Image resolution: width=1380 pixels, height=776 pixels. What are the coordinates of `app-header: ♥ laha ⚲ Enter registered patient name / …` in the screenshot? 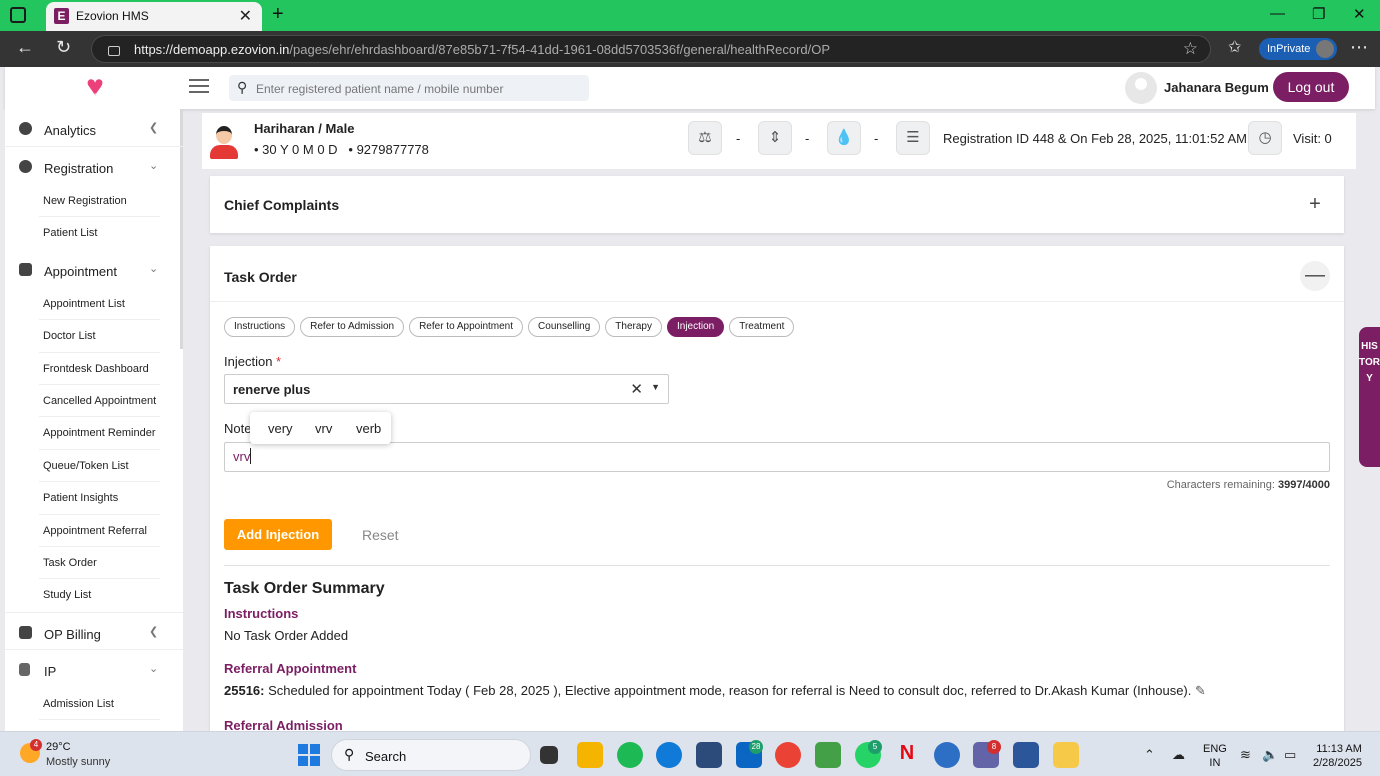 It's located at (690, 88).